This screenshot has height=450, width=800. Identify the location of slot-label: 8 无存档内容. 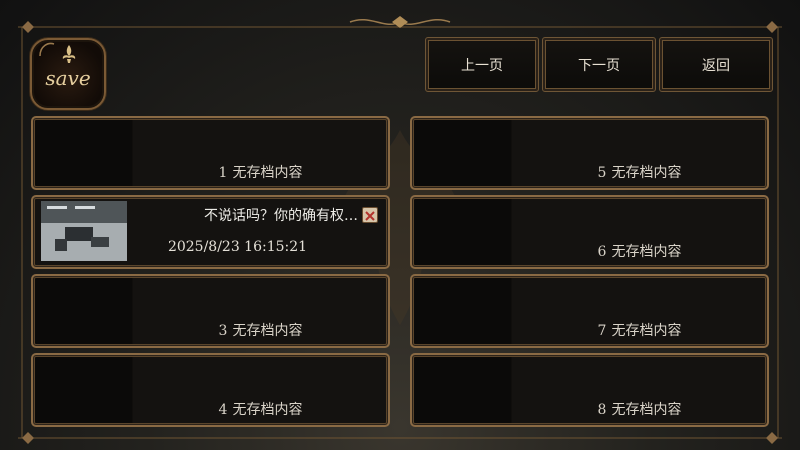
(639, 409).